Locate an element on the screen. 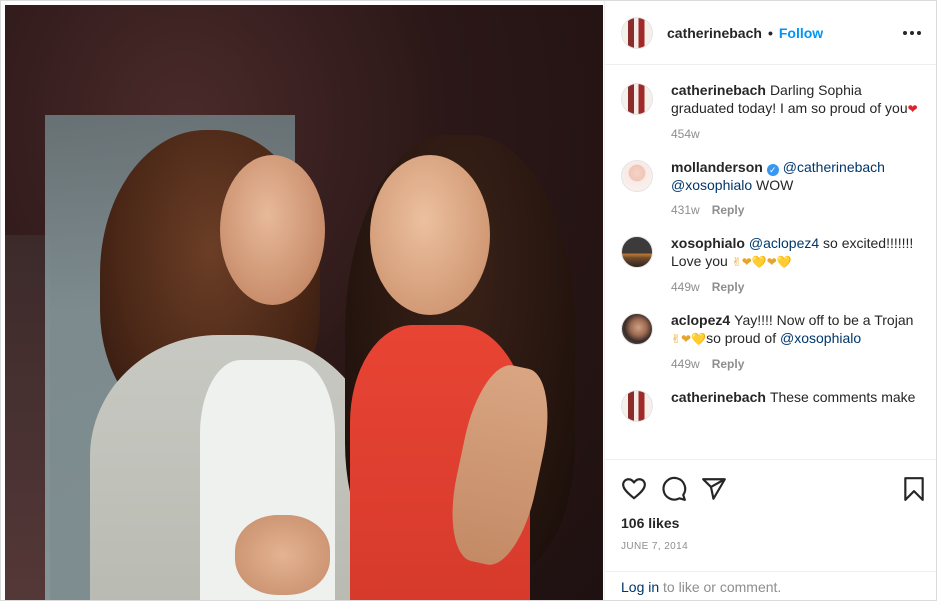 This screenshot has width=937, height=601. follow-button: Follow is located at coordinates (801, 33).